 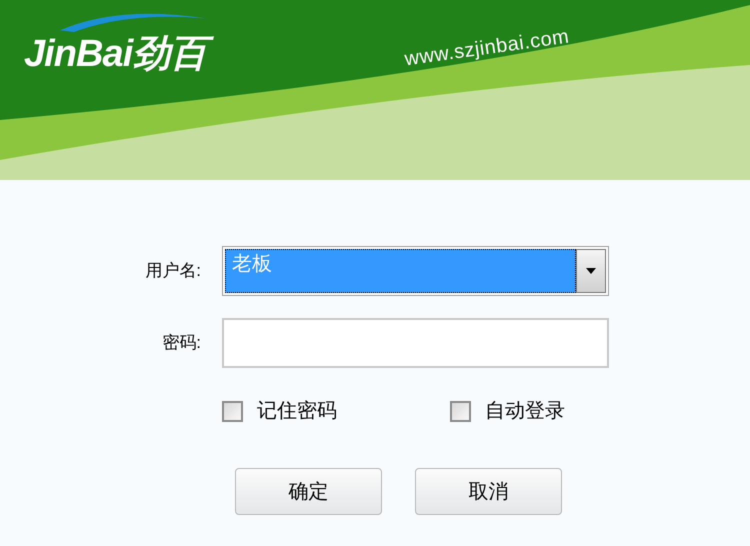 I want to click on caret-icon, so click(x=591, y=271).